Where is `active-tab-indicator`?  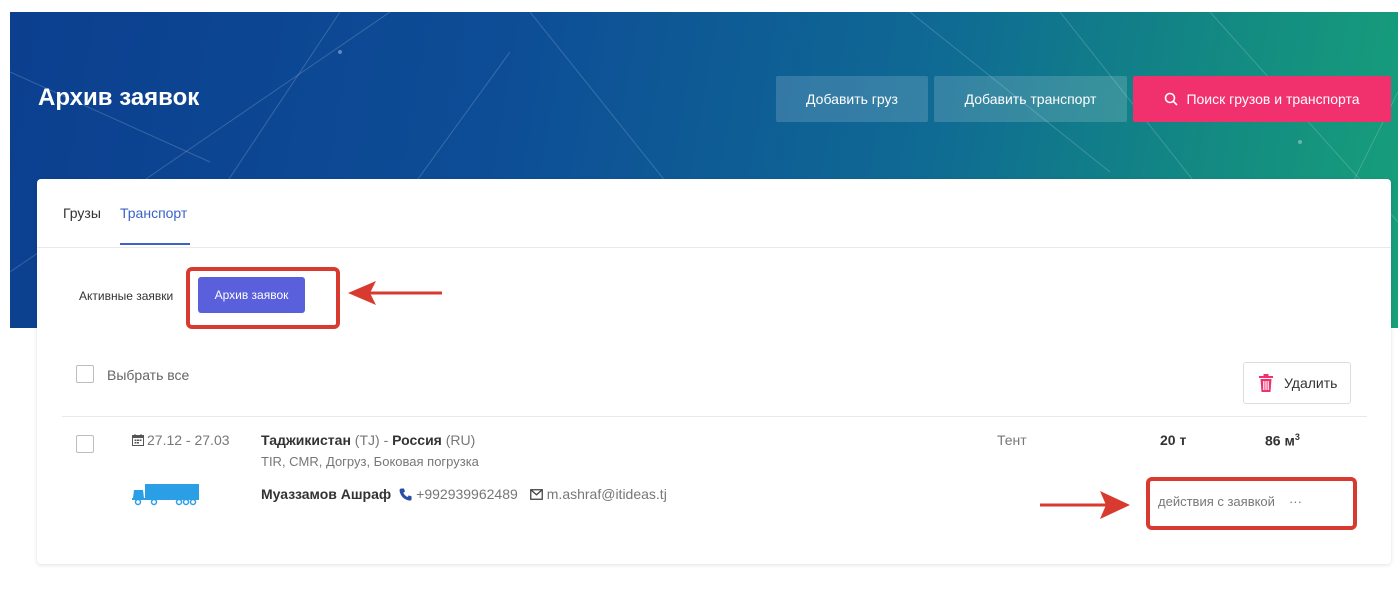 active-tab-indicator is located at coordinates (155, 244).